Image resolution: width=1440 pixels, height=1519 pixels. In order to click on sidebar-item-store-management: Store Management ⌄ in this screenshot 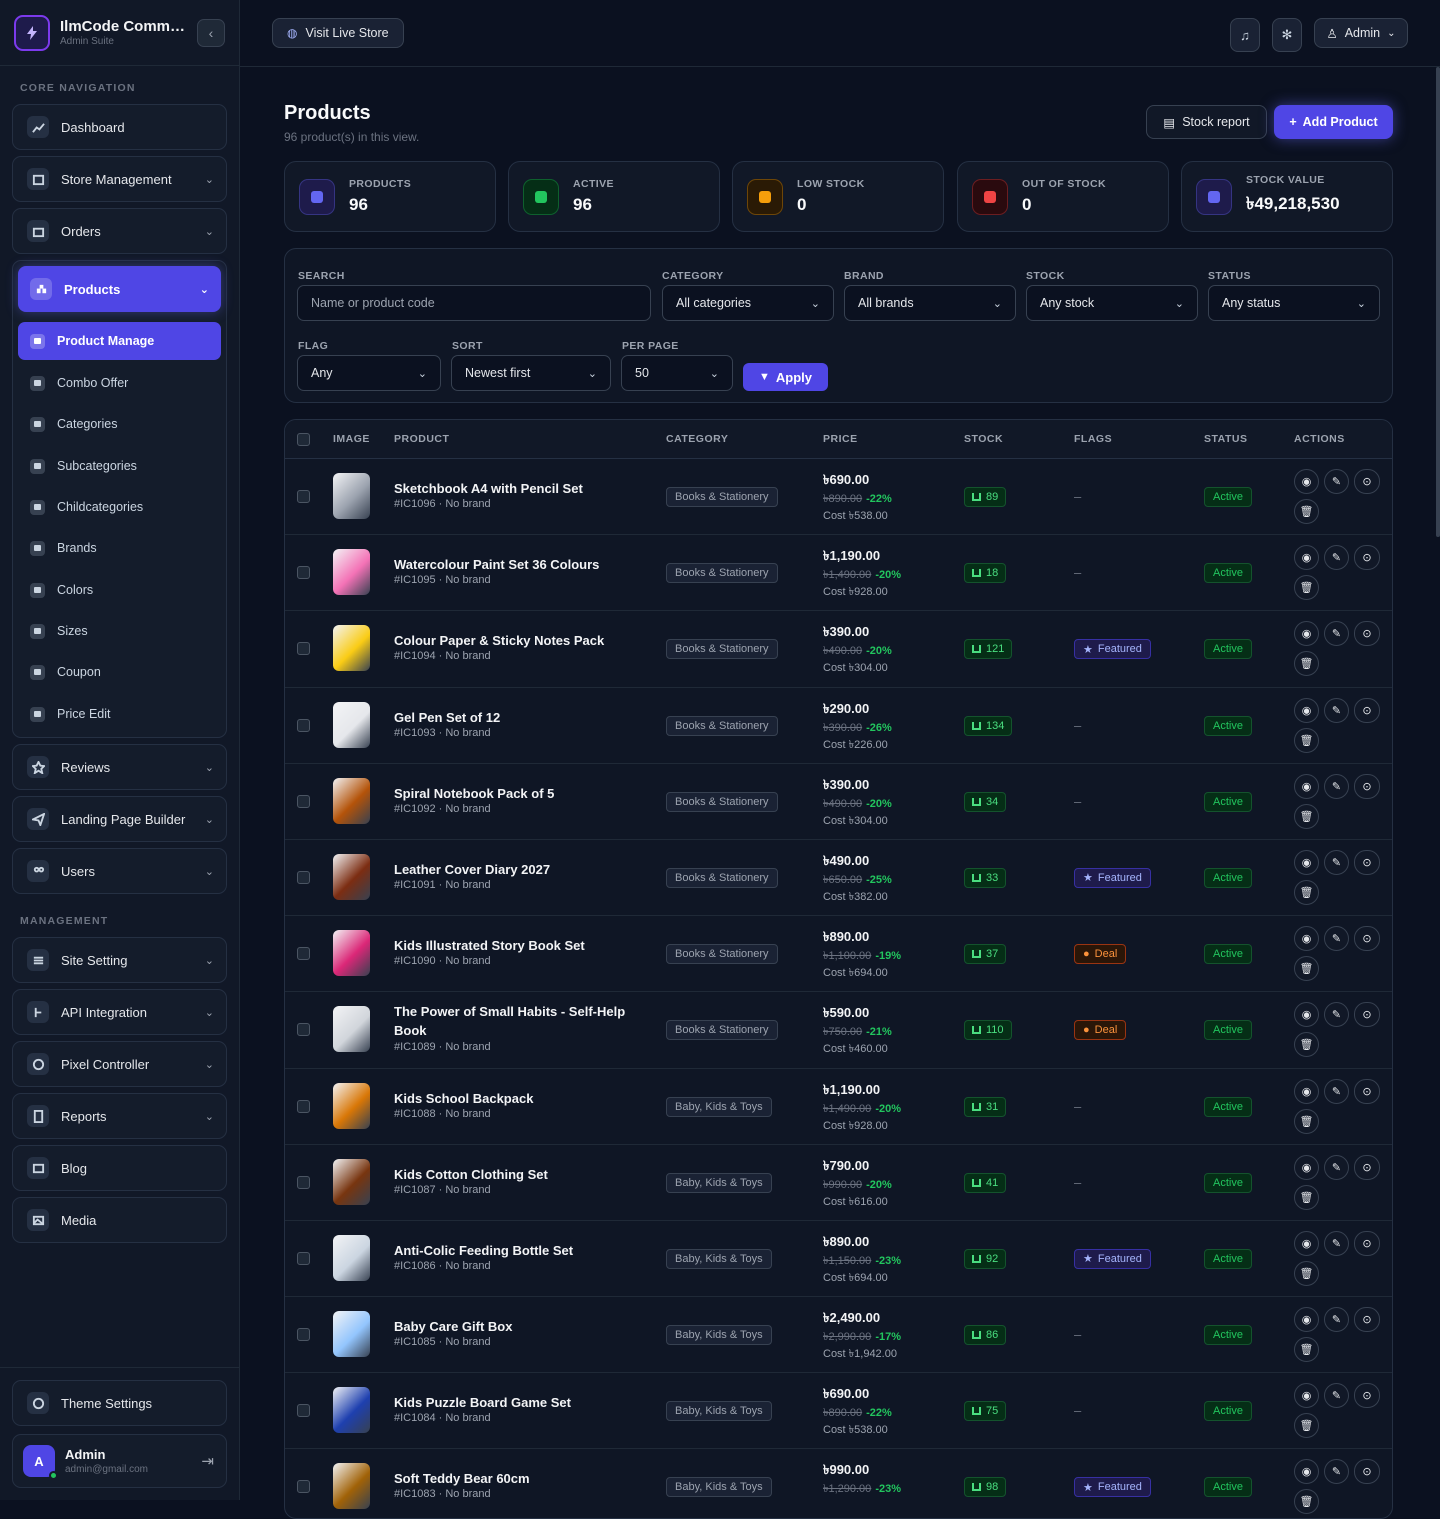, I will do `click(119, 179)`.